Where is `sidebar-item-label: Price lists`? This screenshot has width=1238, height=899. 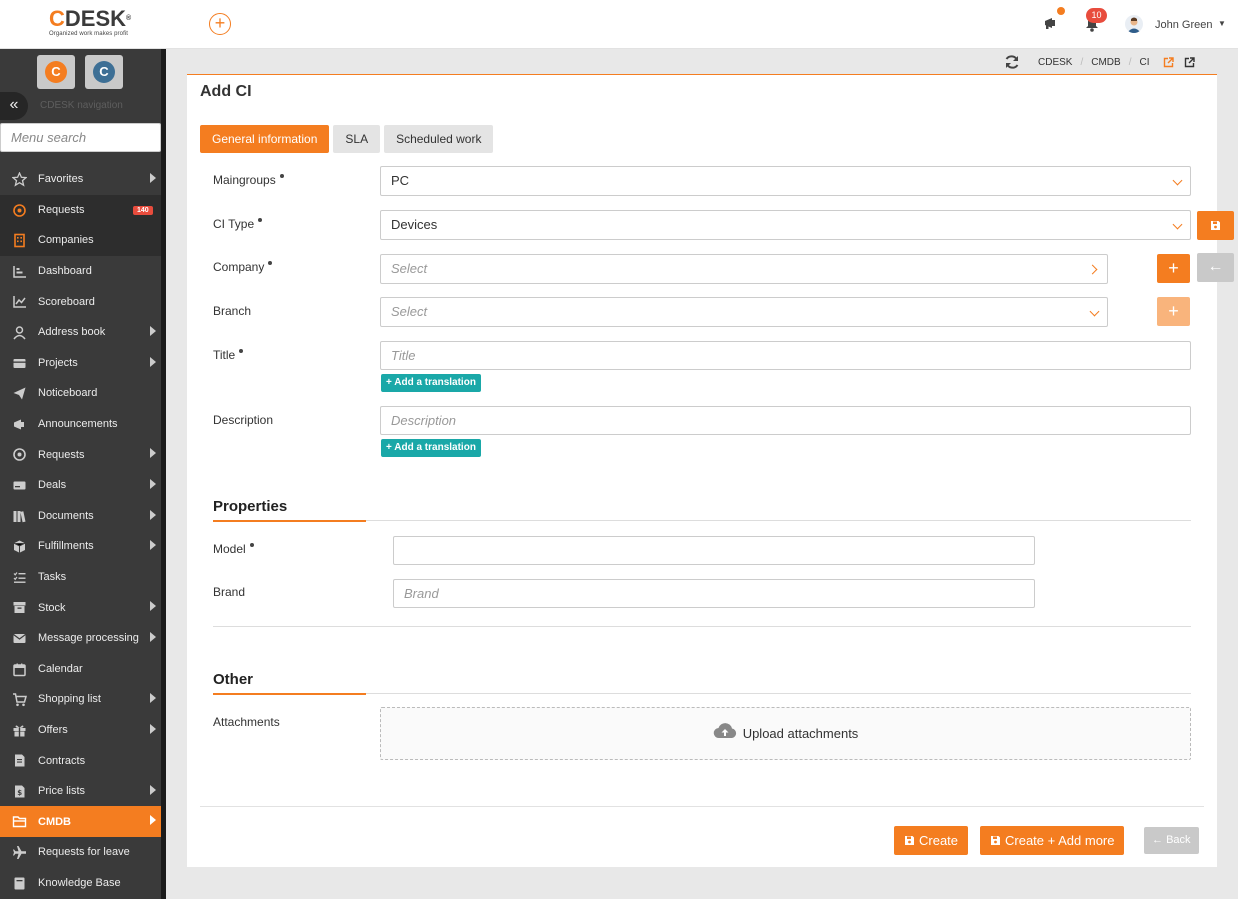 sidebar-item-label: Price lists is located at coordinates (62, 791).